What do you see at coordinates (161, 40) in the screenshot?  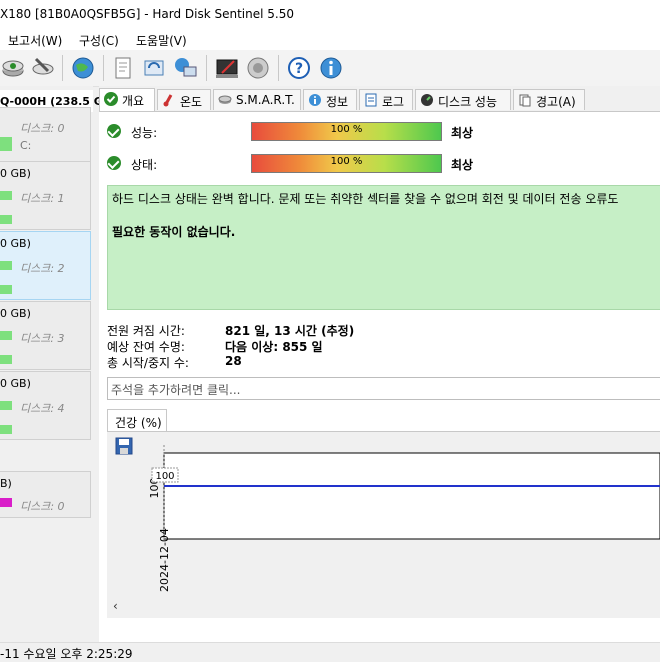 I see `menu-help: 도움말(V)` at bounding box center [161, 40].